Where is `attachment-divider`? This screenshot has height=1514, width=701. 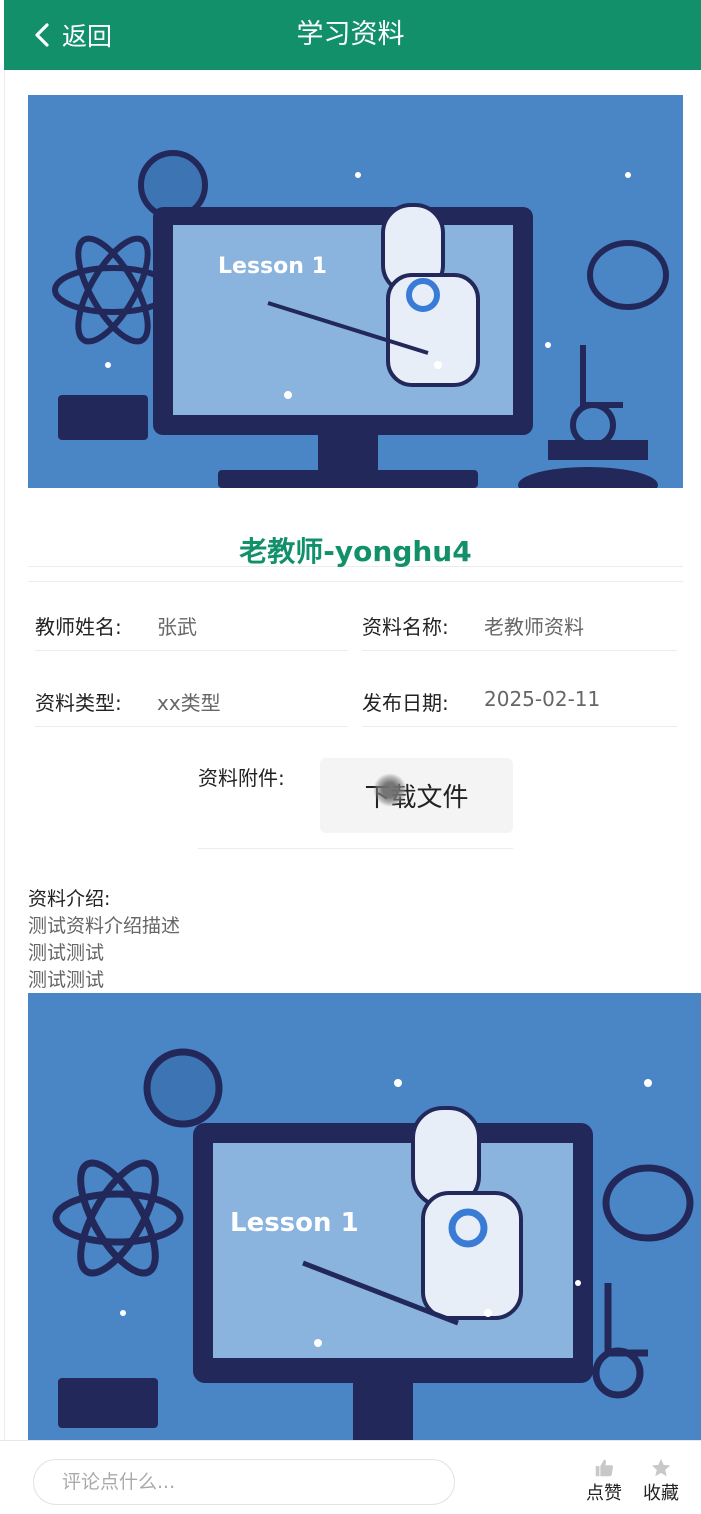
attachment-divider is located at coordinates (355, 848).